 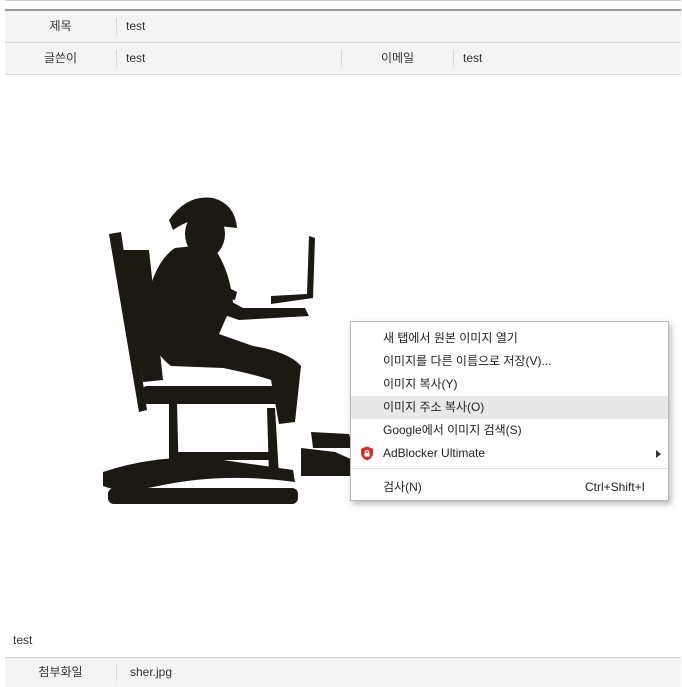 I want to click on attachment-row: 첨부화일 sher.jpg, so click(x=343, y=672).